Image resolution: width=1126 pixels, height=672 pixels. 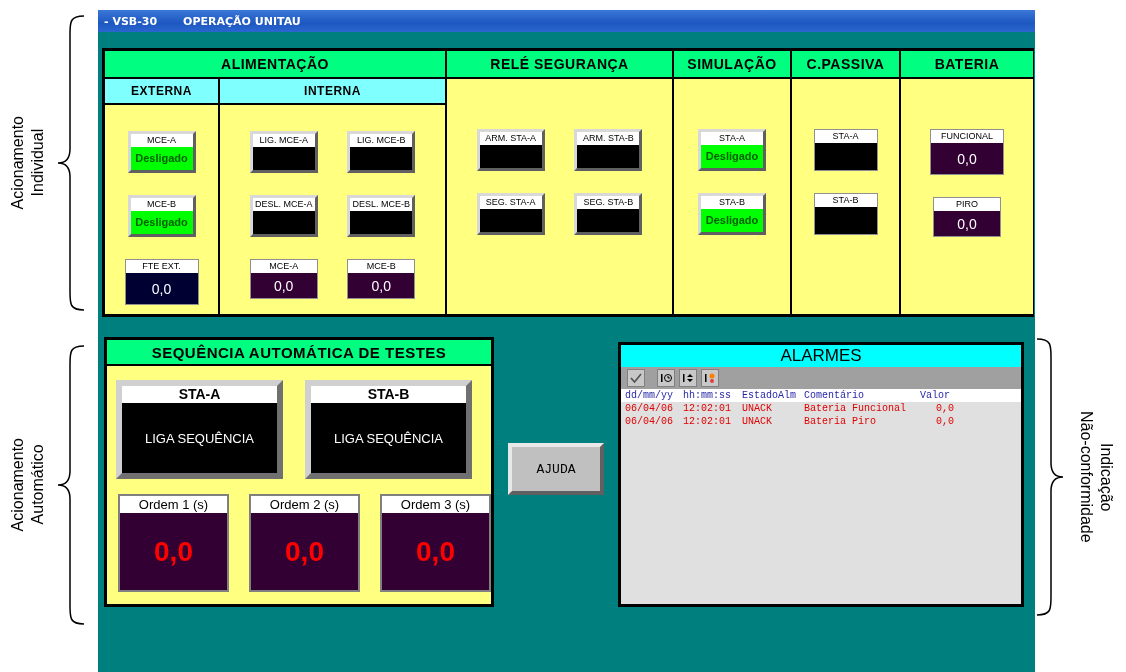 I want to click on status-button: LIG. MCE-B, so click(x=381, y=152).